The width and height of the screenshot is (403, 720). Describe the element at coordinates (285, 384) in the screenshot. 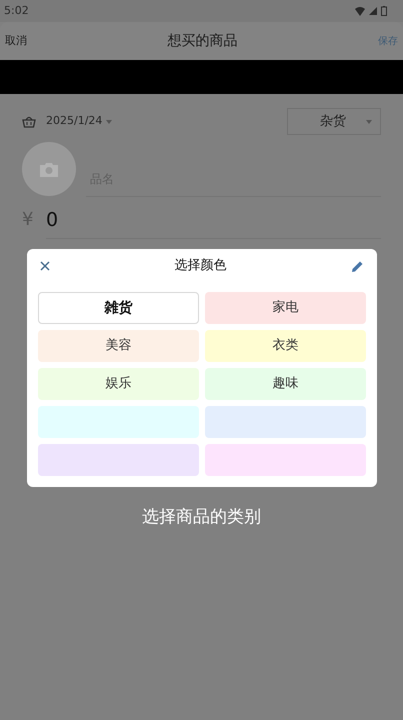

I see `color-swatch: 趣味` at that location.